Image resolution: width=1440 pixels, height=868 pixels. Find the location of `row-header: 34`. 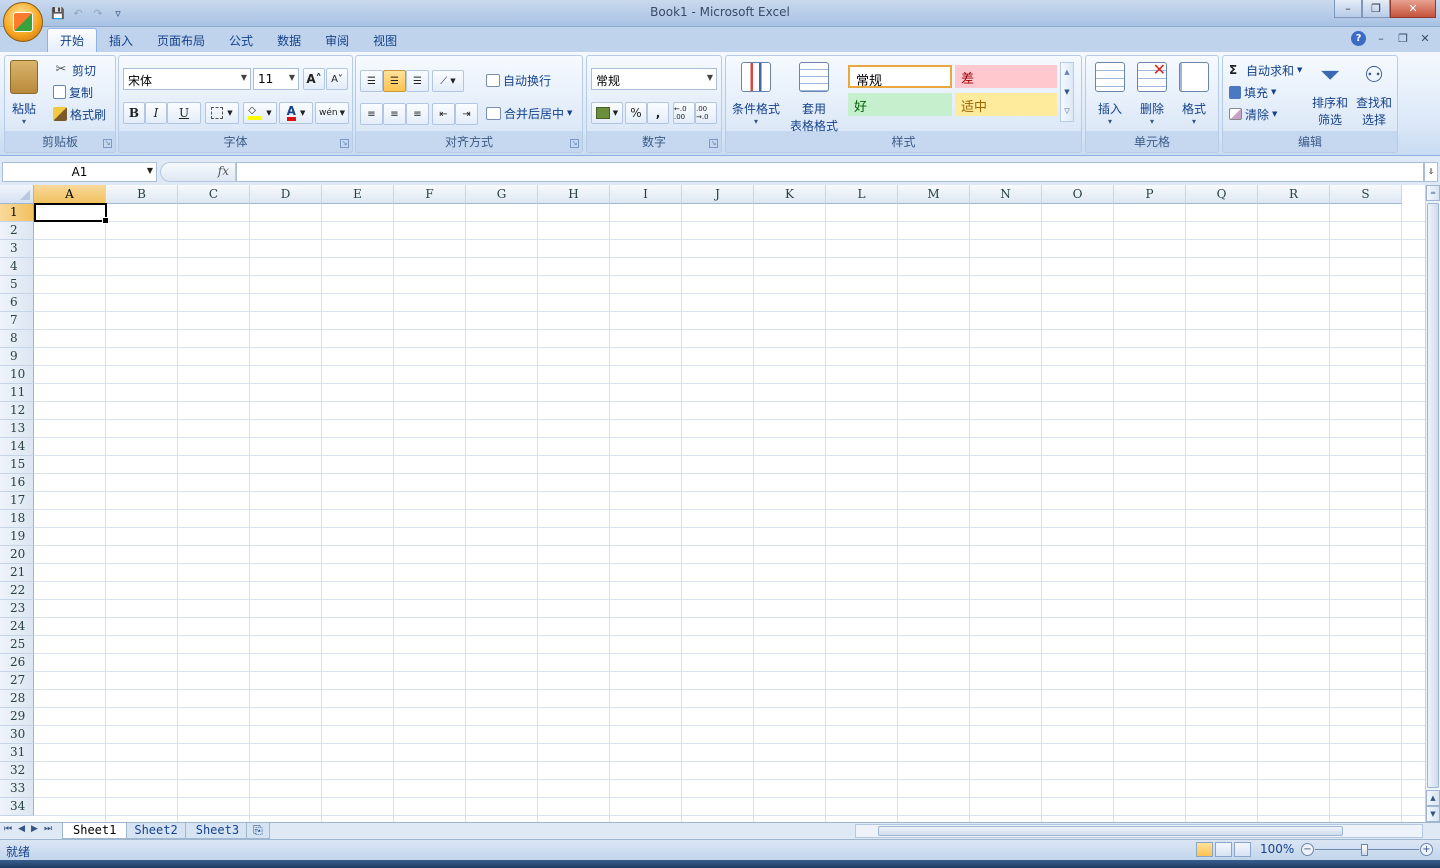

row-header: 34 is located at coordinates (17, 807).